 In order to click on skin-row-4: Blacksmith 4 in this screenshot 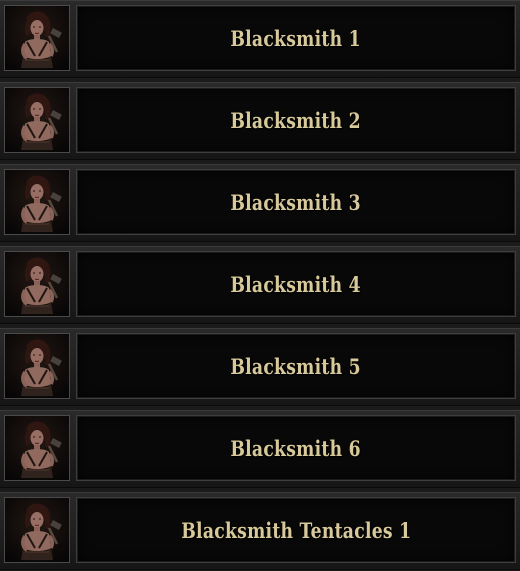, I will do `click(260, 285)`.